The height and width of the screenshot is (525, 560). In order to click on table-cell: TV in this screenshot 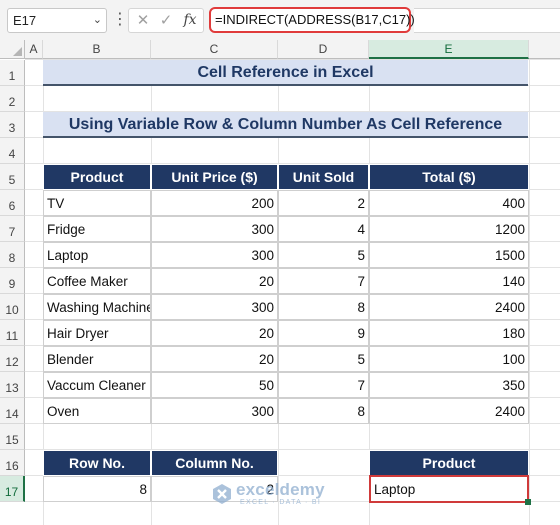, I will do `click(97, 203)`.